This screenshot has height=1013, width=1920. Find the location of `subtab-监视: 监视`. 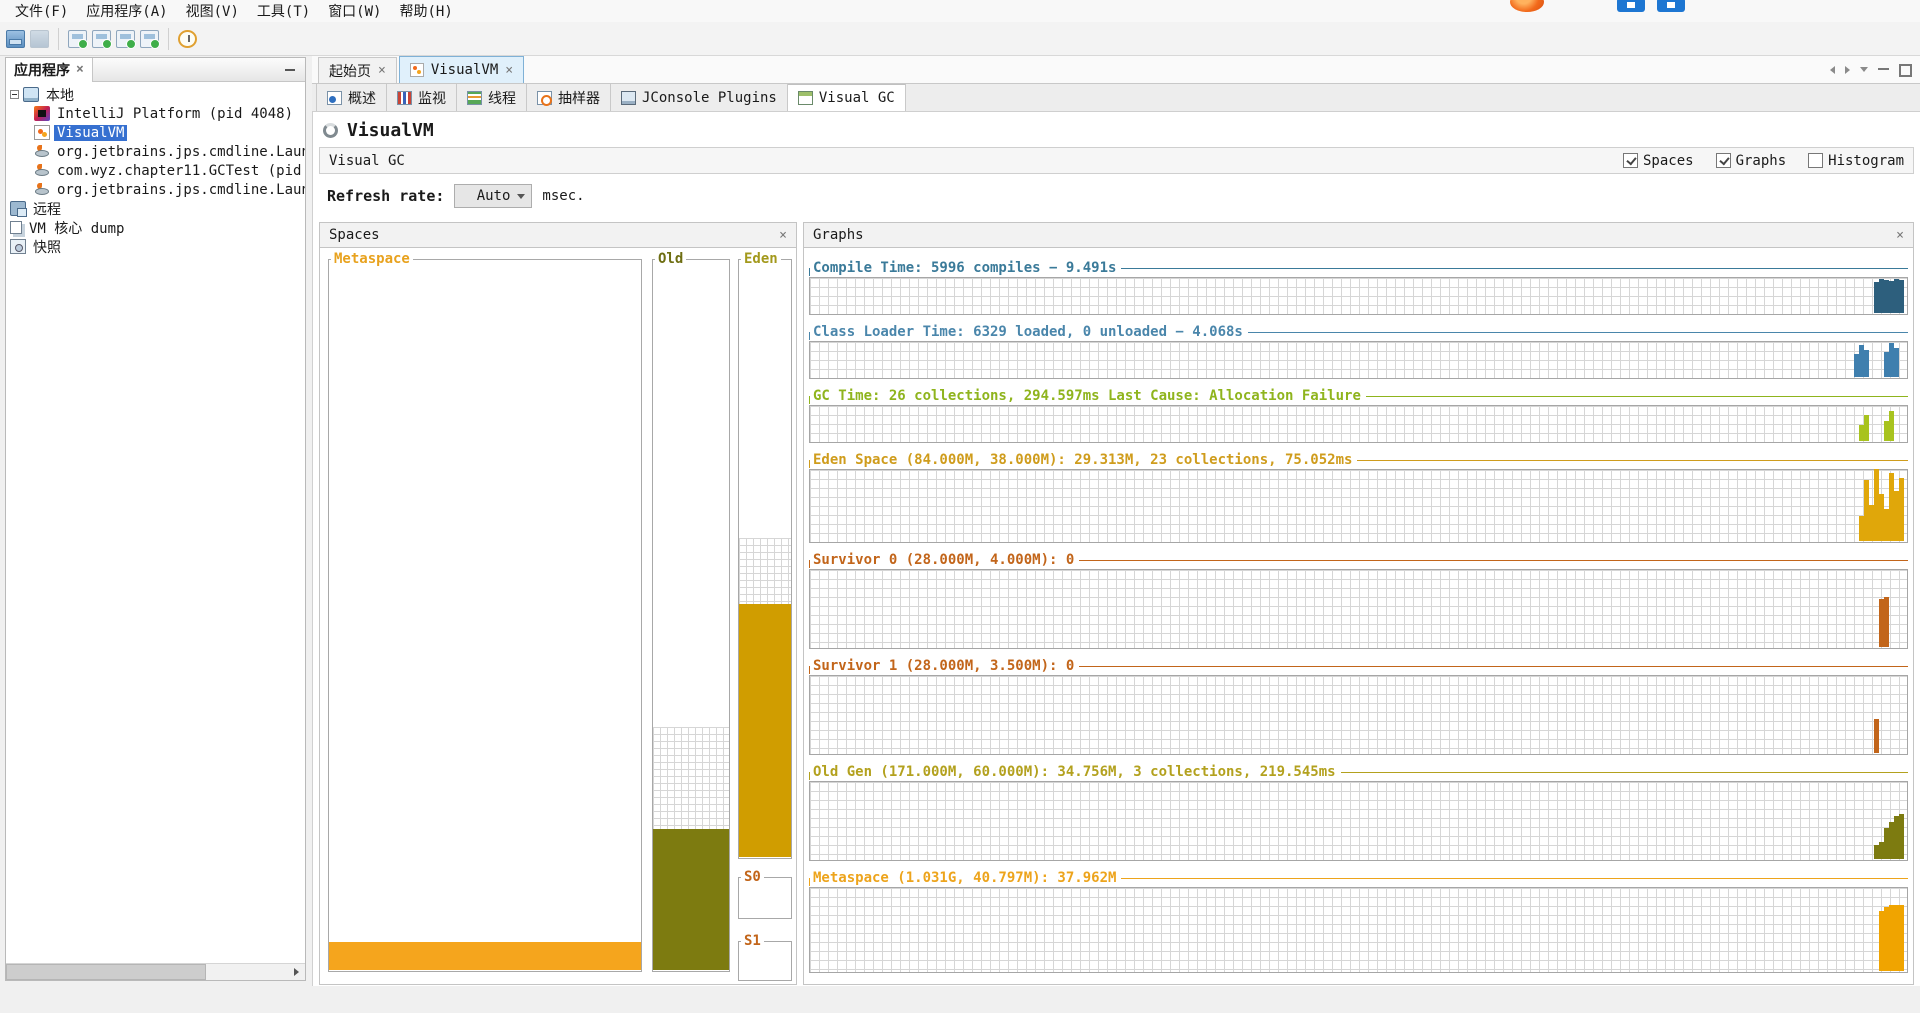

subtab-监视: 监视 is located at coordinates (422, 97).